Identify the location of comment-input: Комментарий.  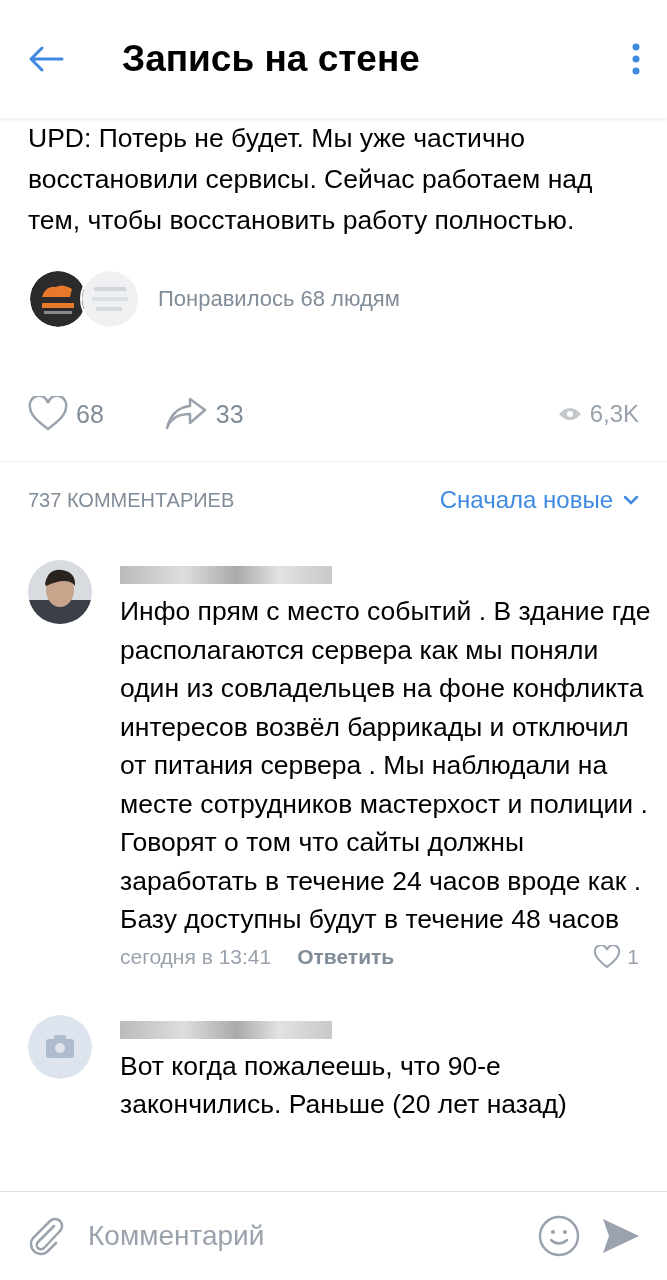
(301, 1236).